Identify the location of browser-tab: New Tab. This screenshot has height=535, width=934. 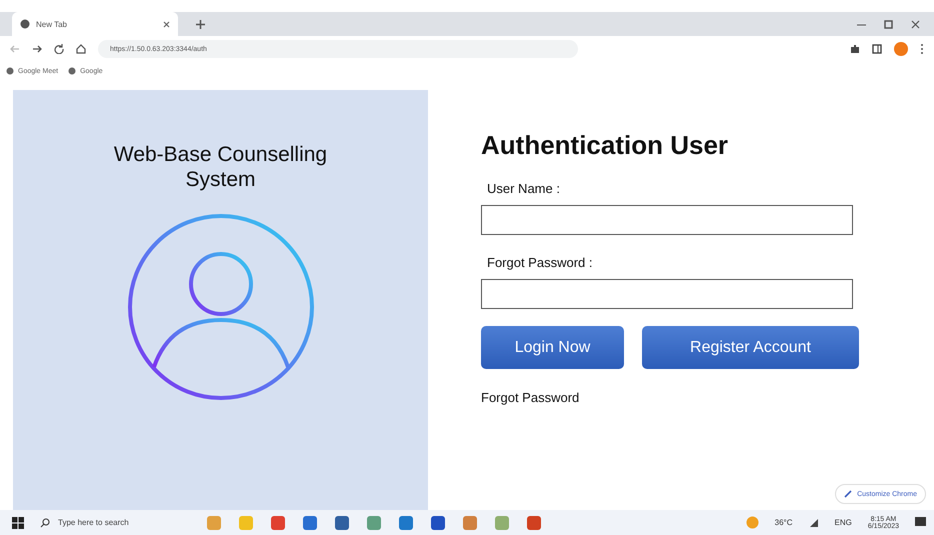
(95, 24).